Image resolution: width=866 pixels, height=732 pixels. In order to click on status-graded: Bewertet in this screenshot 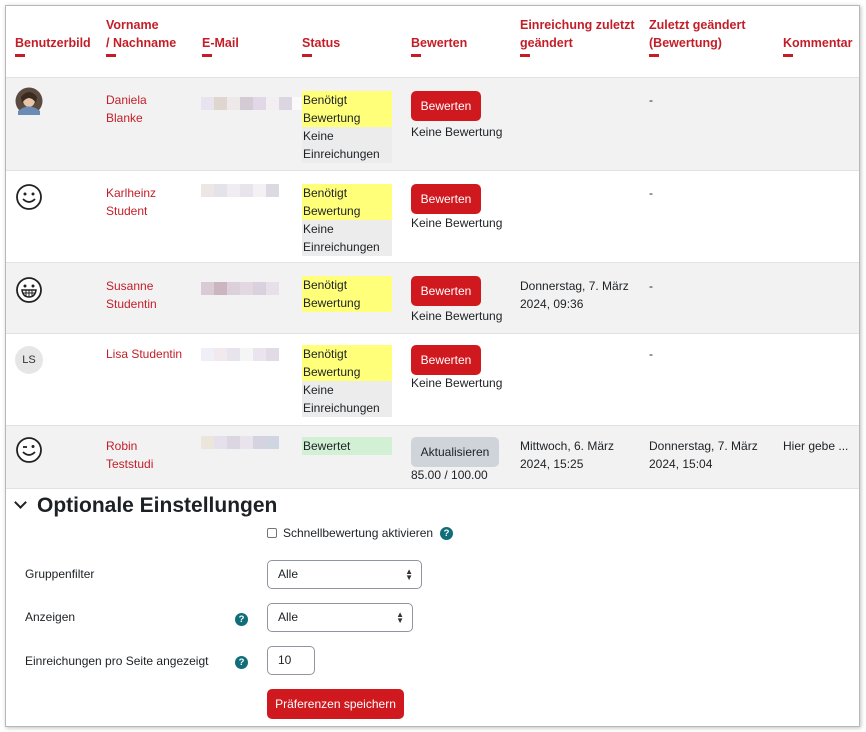, I will do `click(347, 446)`.